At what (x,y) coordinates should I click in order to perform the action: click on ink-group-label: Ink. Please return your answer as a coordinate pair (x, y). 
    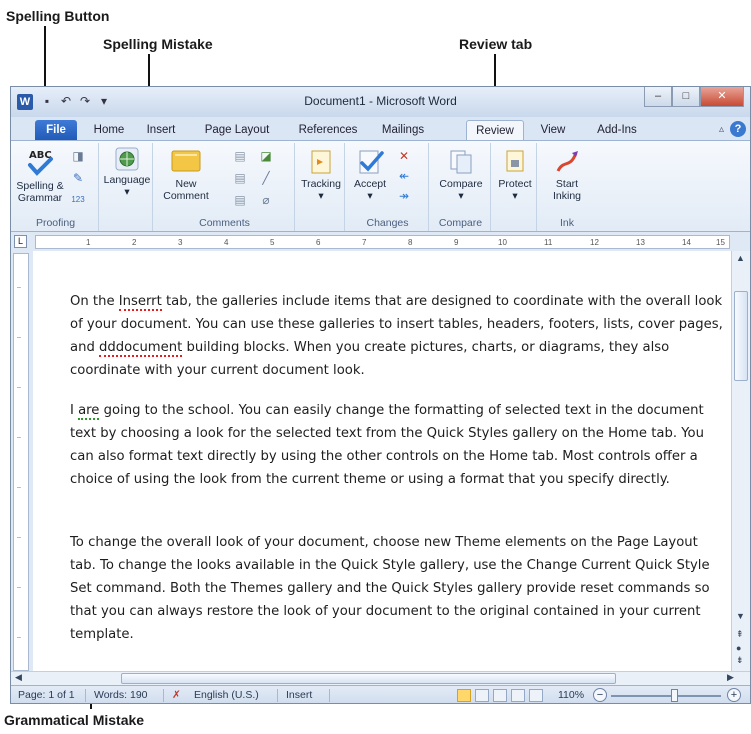
    Looking at the image, I should click on (566, 223).